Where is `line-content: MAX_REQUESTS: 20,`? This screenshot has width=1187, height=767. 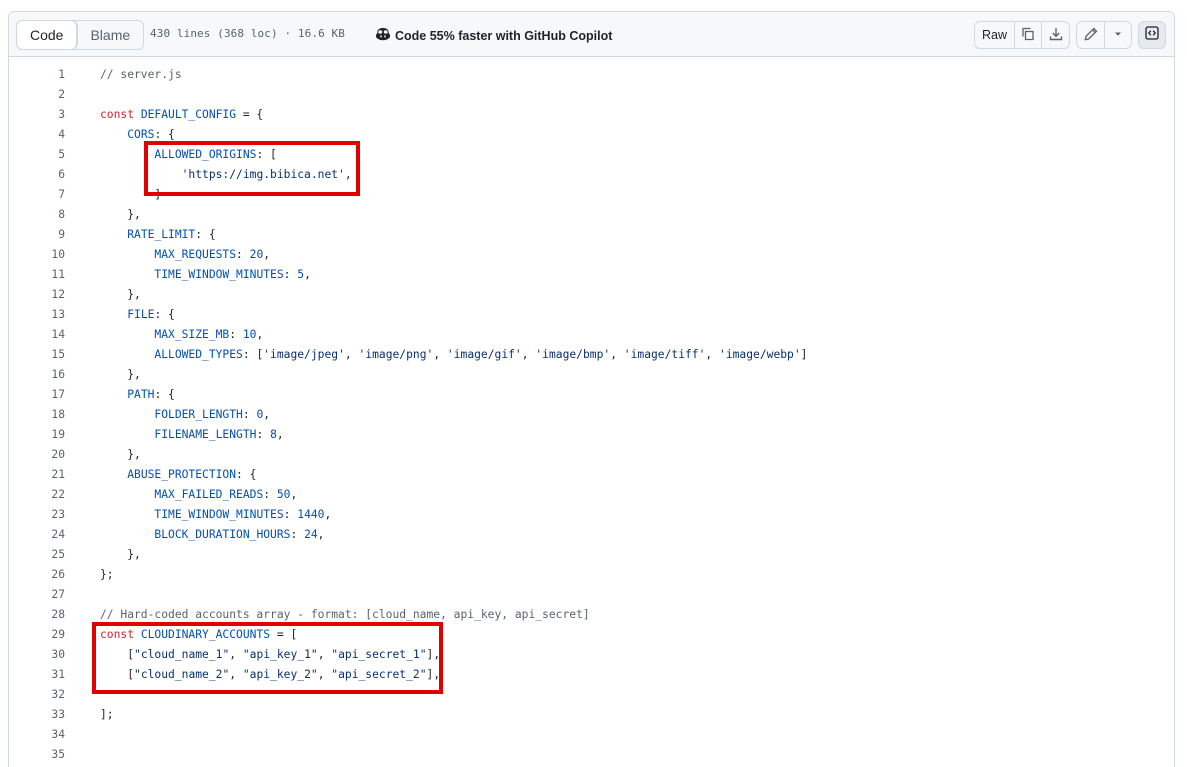
line-content: MAX_REQUESTS: 20, is located at coordinates (185, 255).